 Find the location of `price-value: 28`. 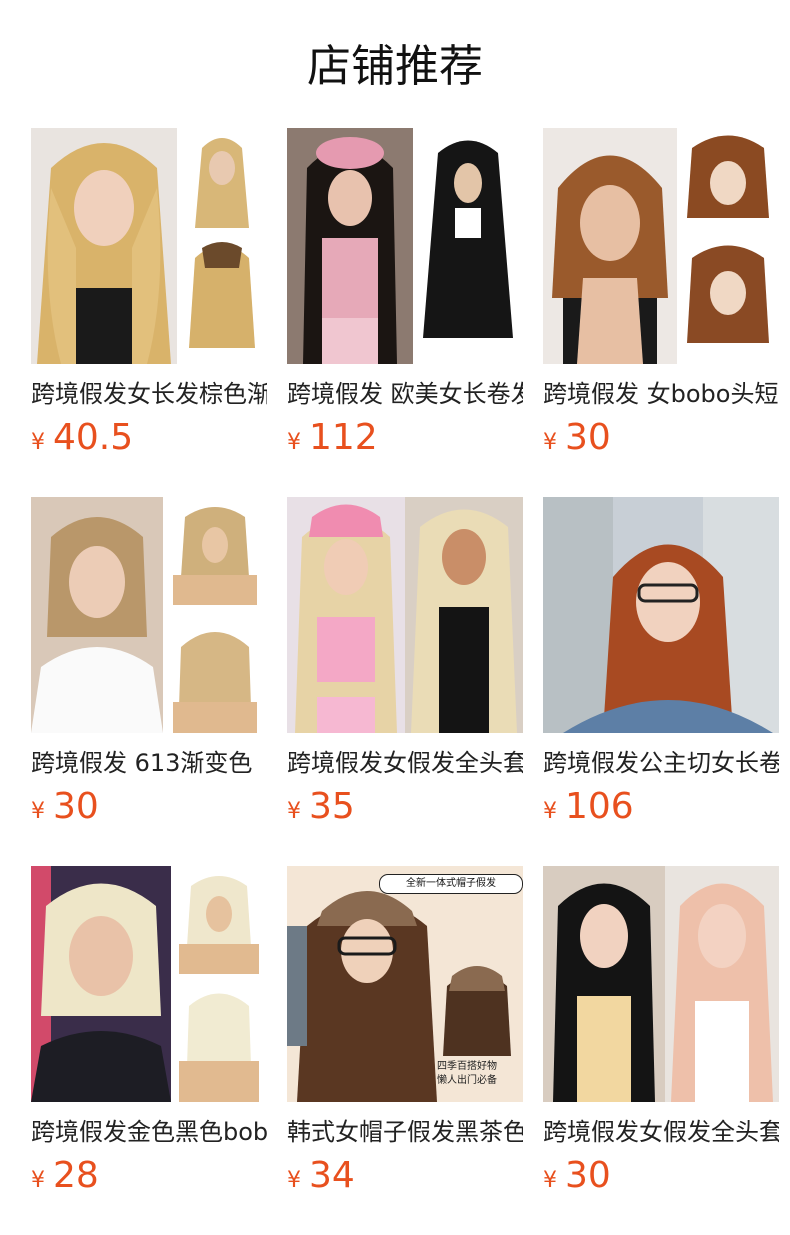

price-value: 28 is located at coordinates (76, 1175).